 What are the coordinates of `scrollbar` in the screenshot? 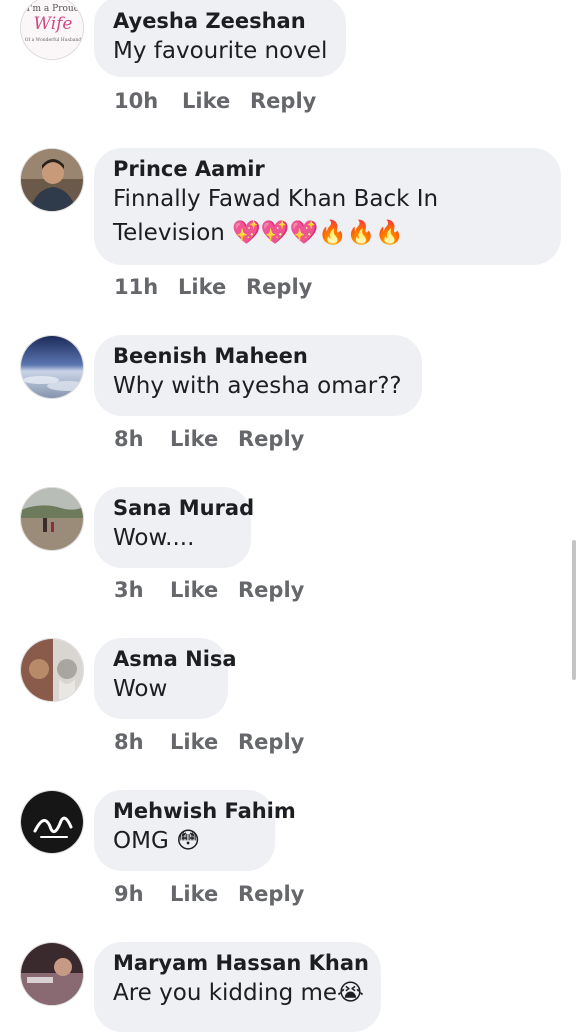 It's located at (574, 610).